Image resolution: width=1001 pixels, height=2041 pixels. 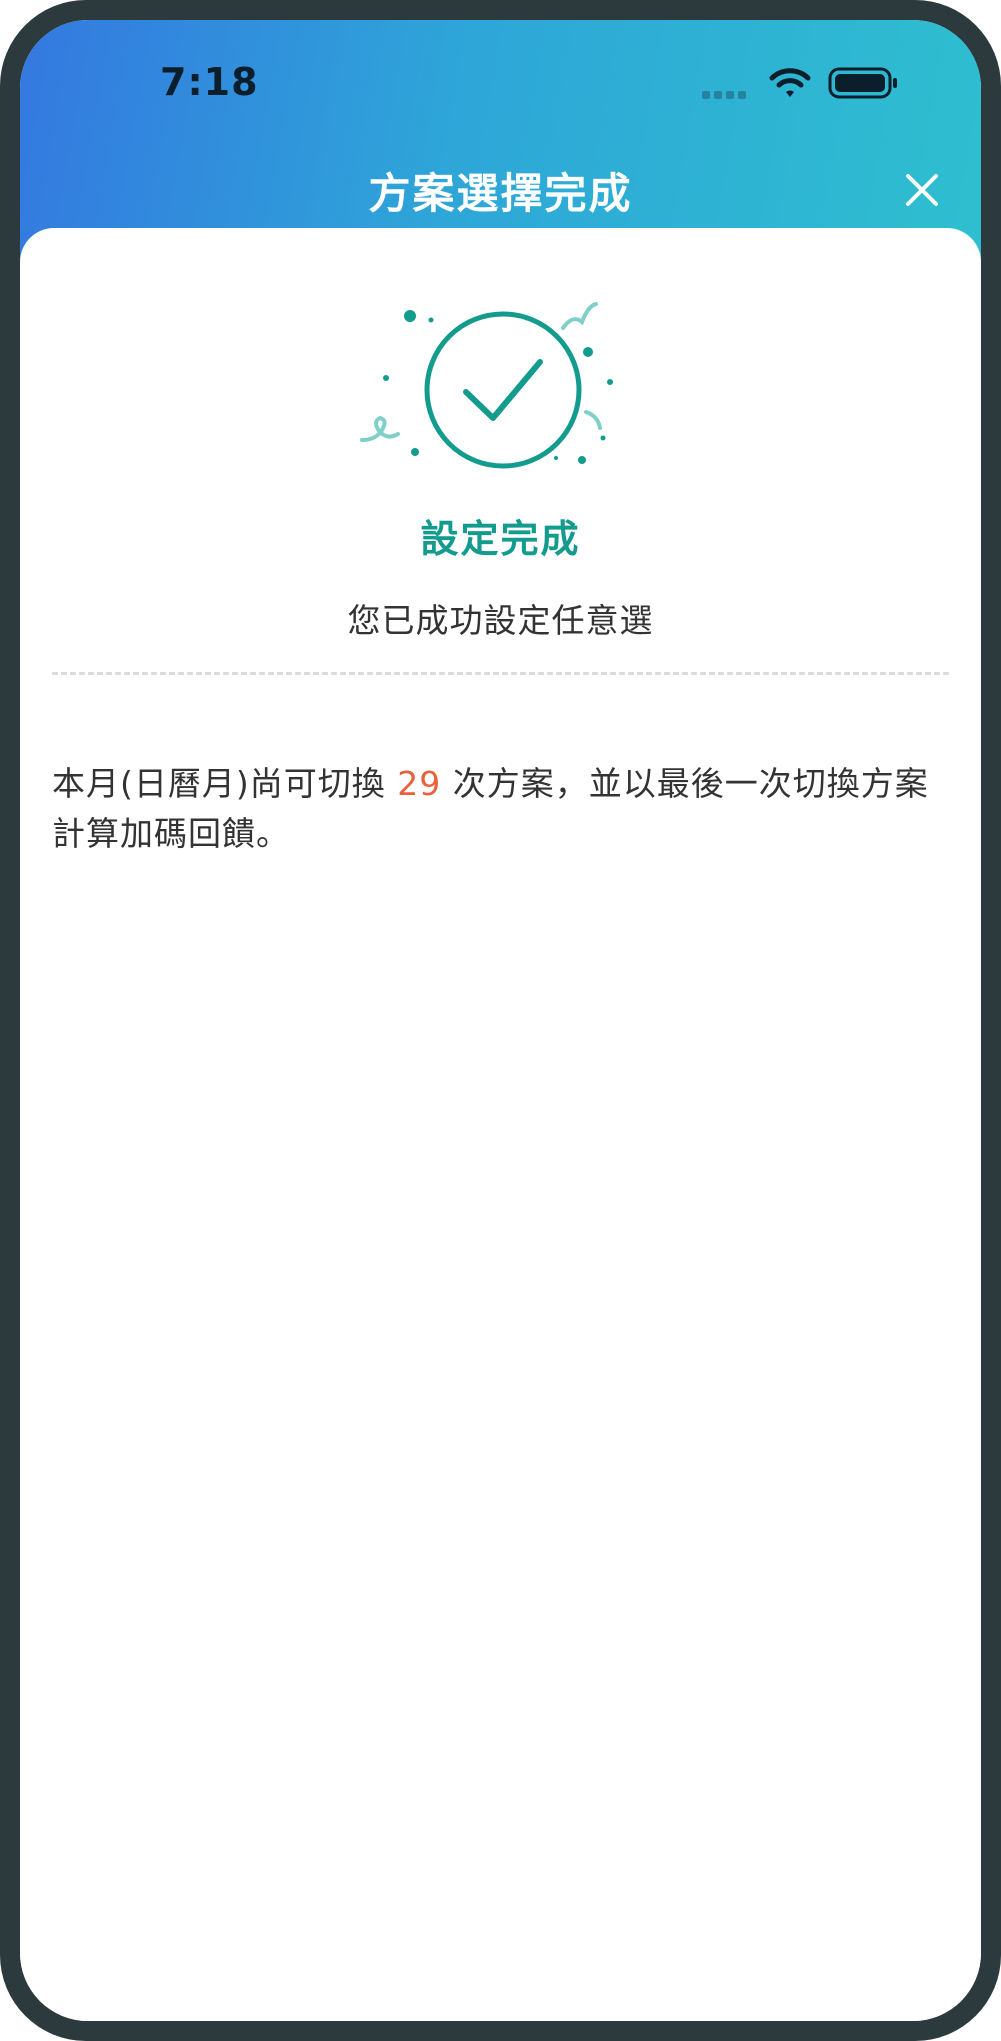 What do you see at coordinates (500, 193) in the screenshot?
I see `page-title: 方案選擇完成` at bounding box center [500, 193].